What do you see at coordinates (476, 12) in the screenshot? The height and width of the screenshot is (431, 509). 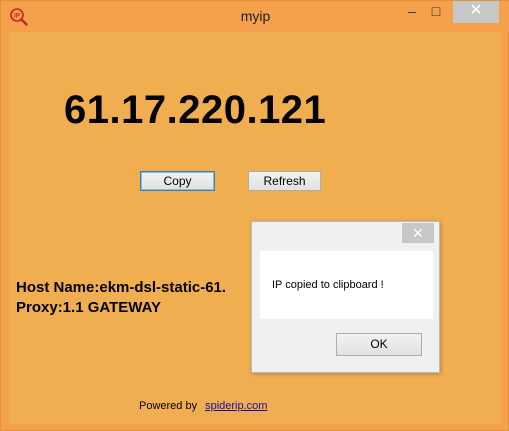 I see `close-icon: ✕` at bounding box center [476, 12].